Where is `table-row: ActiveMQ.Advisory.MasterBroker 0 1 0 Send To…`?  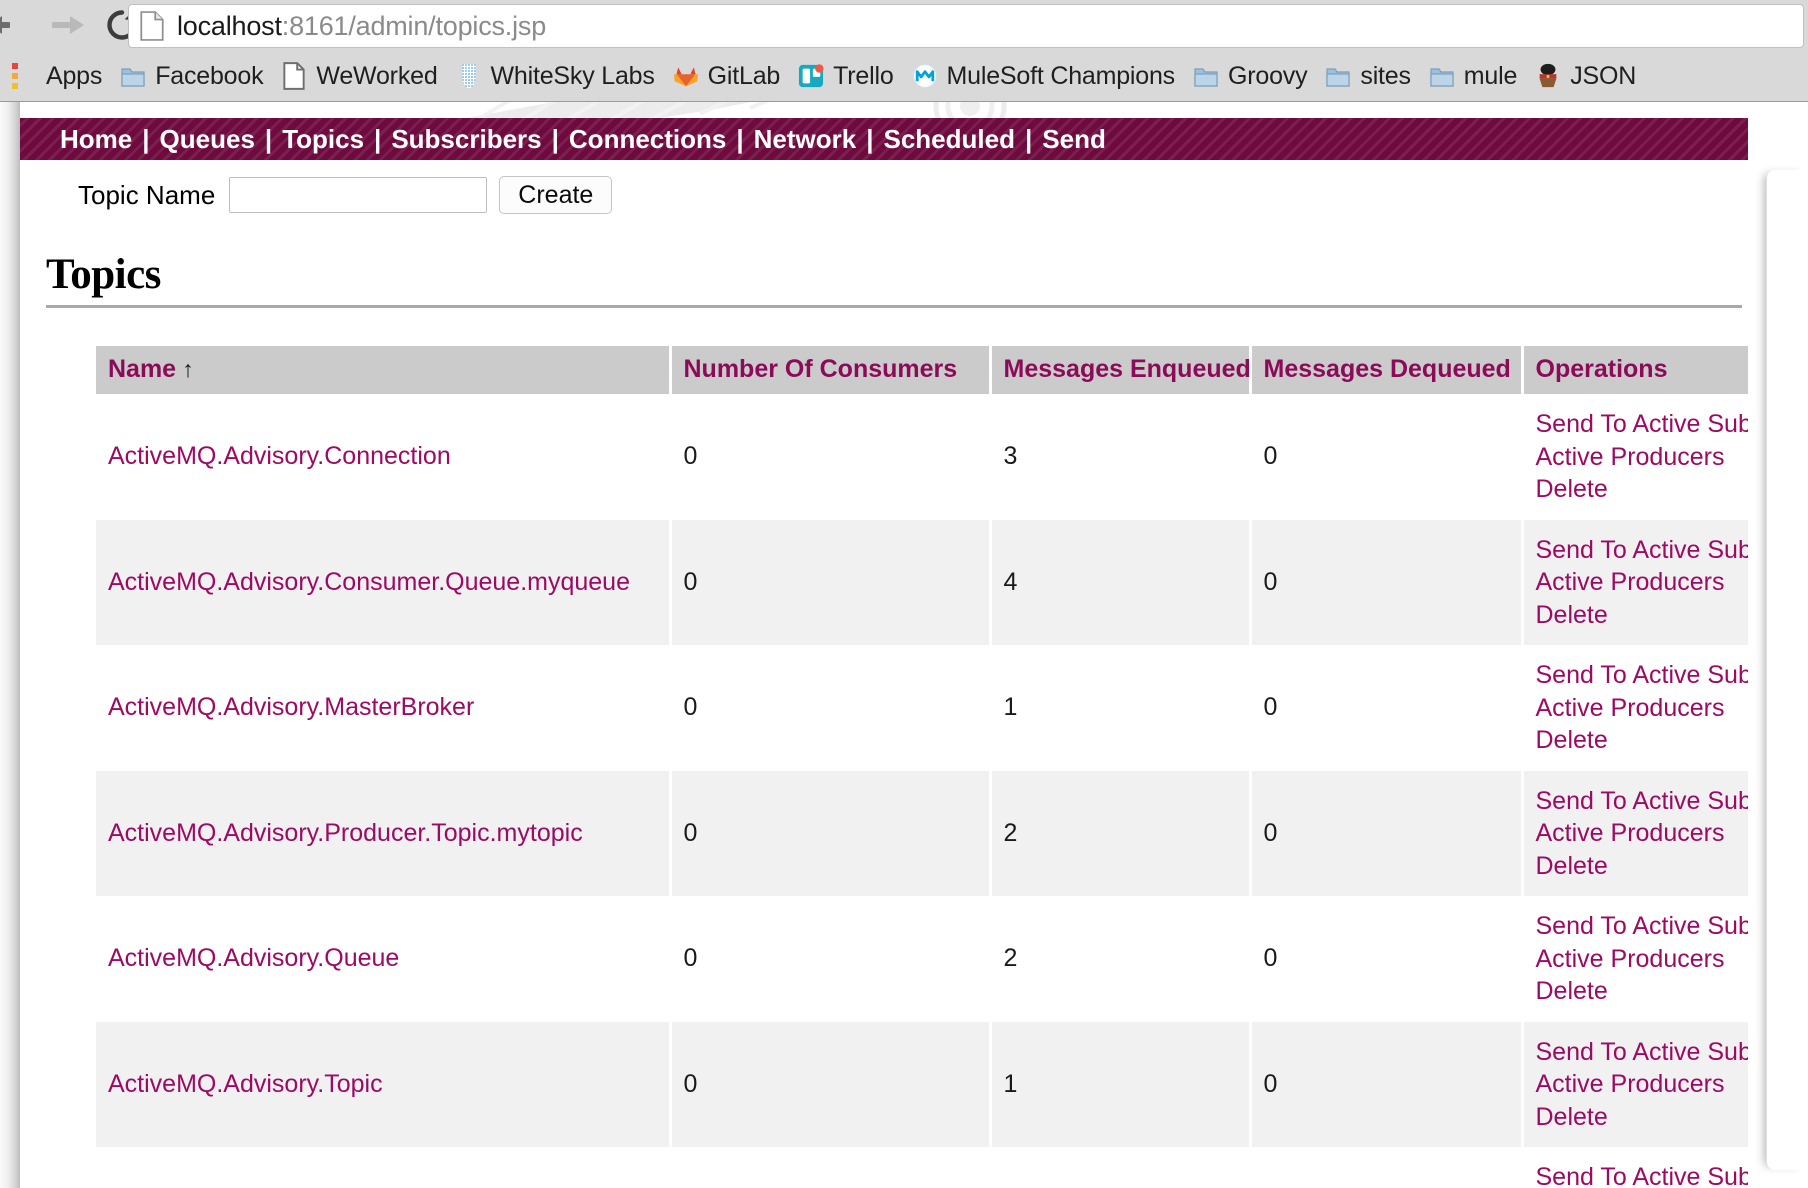
table-row: ActiveMQ.Advisory.MasterBroker 0 1 0 Send To… is located at coordinates (952, 708).